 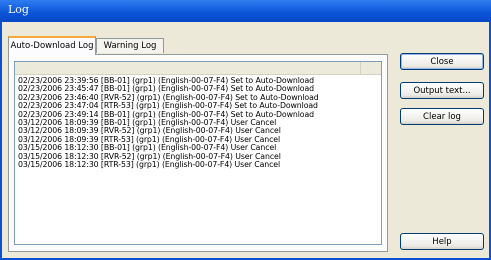 What do you see at coordinates (442, 241) in the screenshot?
I see `help-button: Help` at bounding box center [442, 241].